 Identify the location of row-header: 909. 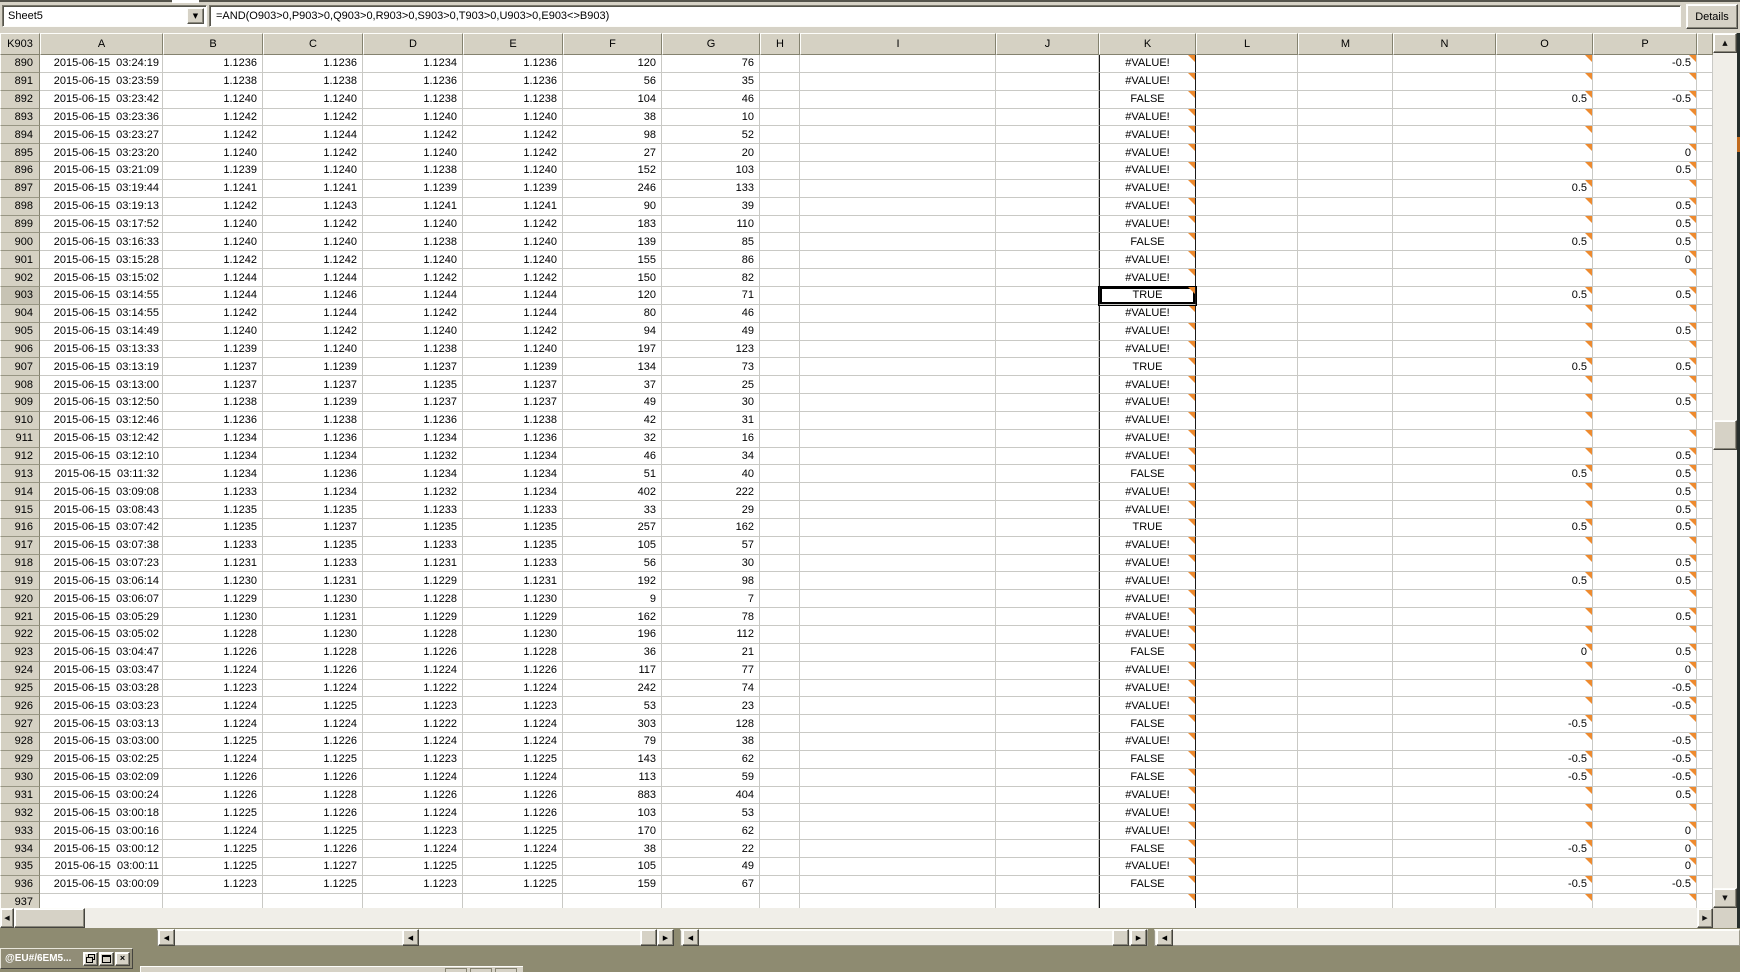
(20, 403).